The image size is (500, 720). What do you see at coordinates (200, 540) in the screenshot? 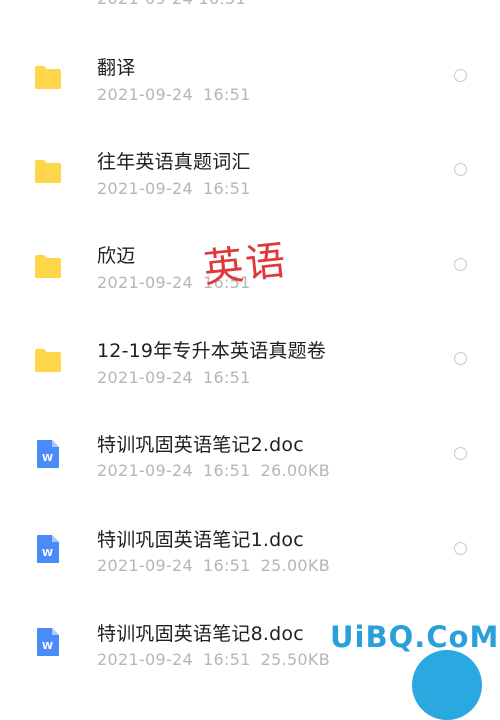
I see `file-name: 特训巩固英语笔记1.doc` at bounding box center [200, 540].